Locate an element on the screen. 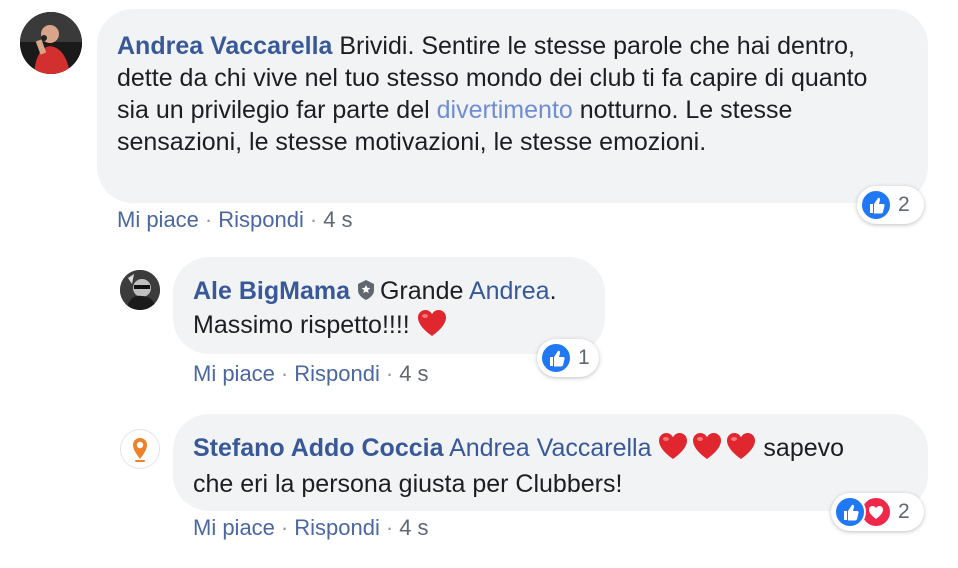 This screenshot has width=958, height=568. comment-body-line2: Massimo rispetto!!!! is located at coordinates (301, 325).